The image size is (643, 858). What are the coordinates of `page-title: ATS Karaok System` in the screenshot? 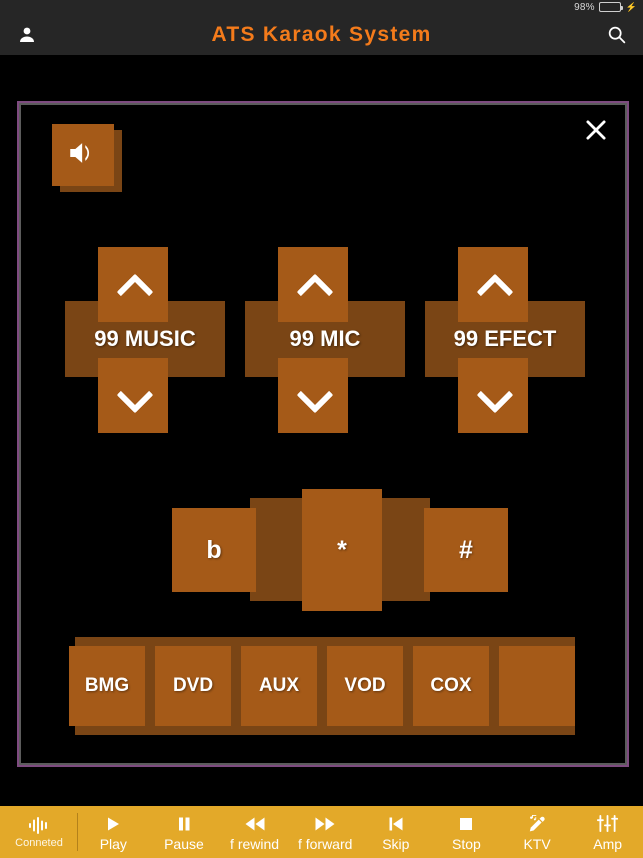 It's located at (321, 34).